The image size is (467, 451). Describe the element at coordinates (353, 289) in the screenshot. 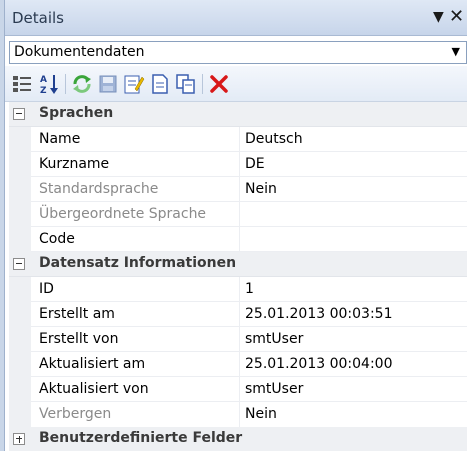

I see `property-value: 1` at that location.